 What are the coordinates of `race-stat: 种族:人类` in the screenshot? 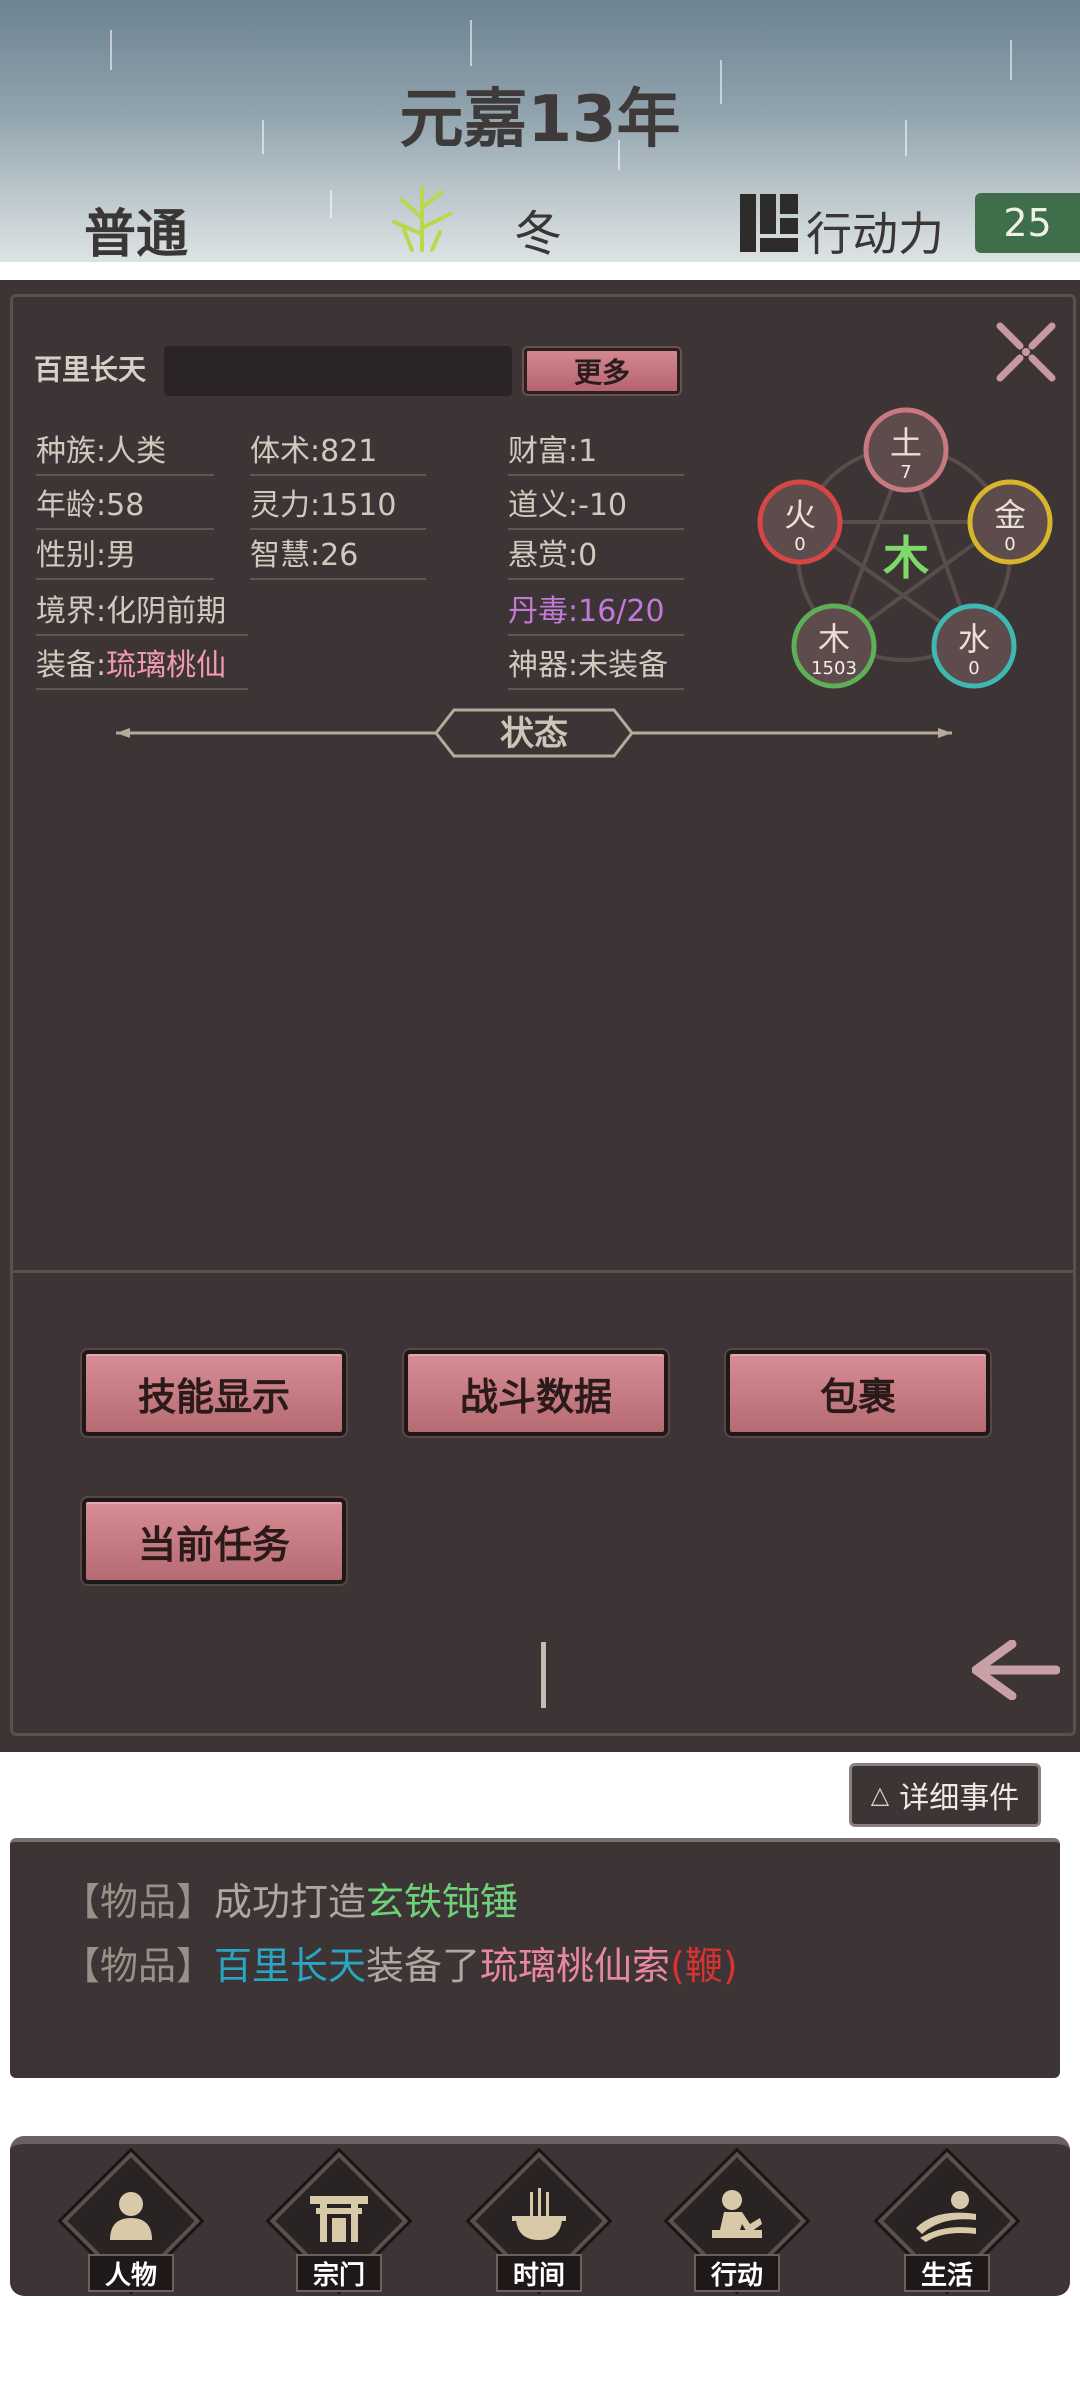 It's located at (125, 451).